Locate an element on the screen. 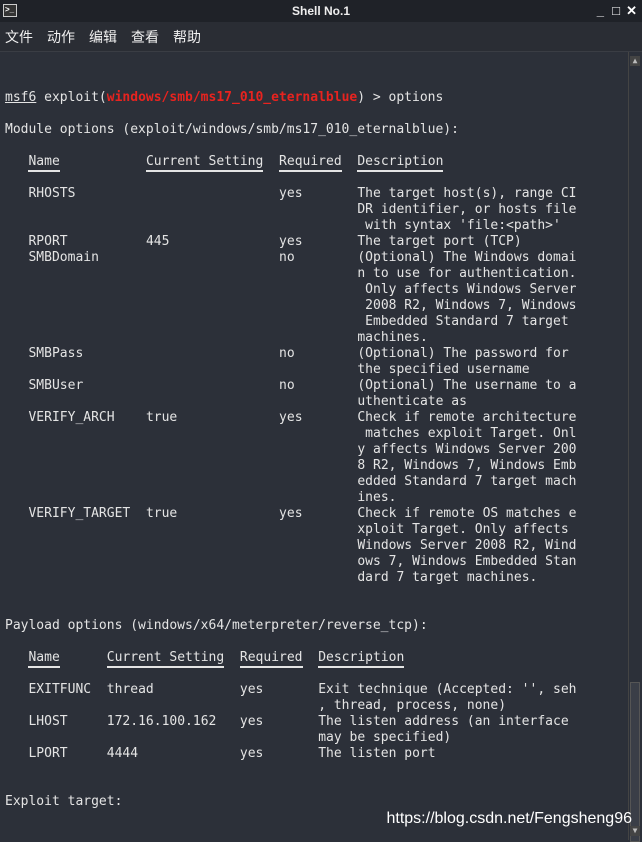 The width and height of the screenshot is (642, 842). prompt-text: exploit( is located at coordinates (71, 97).